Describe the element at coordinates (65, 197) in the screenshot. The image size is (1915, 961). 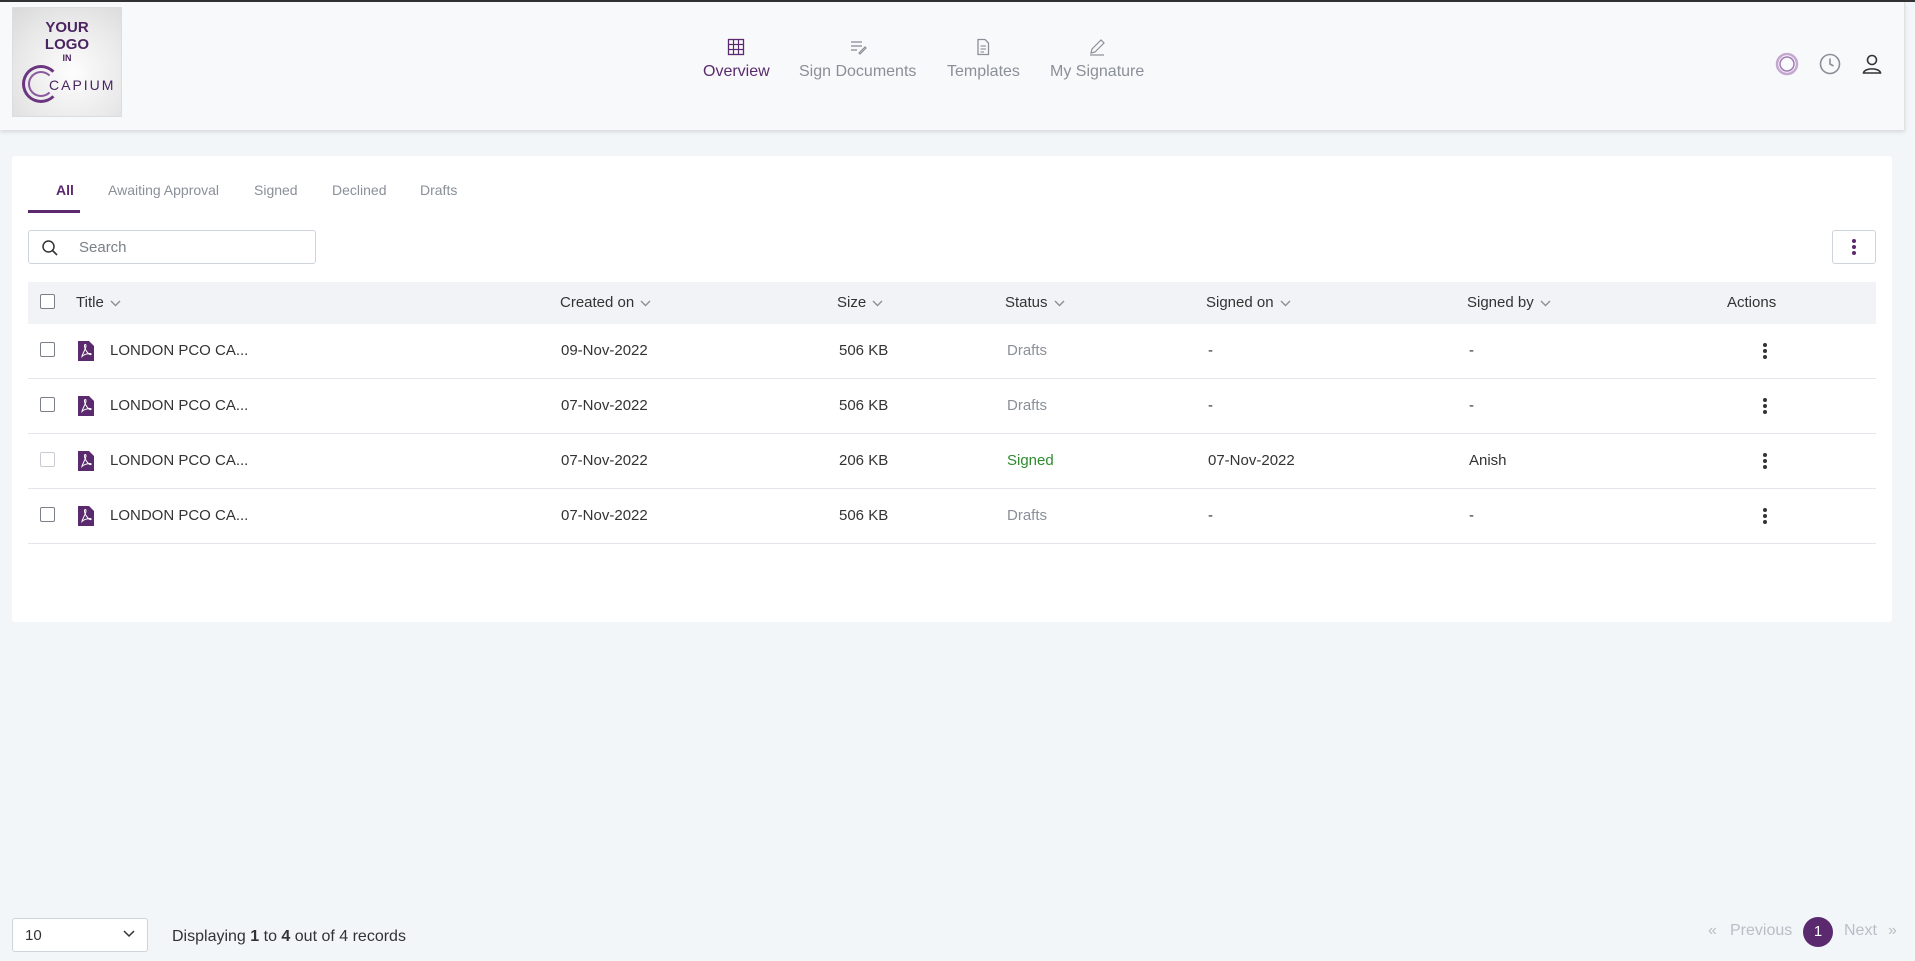
I see `tab-all: All` at that location.